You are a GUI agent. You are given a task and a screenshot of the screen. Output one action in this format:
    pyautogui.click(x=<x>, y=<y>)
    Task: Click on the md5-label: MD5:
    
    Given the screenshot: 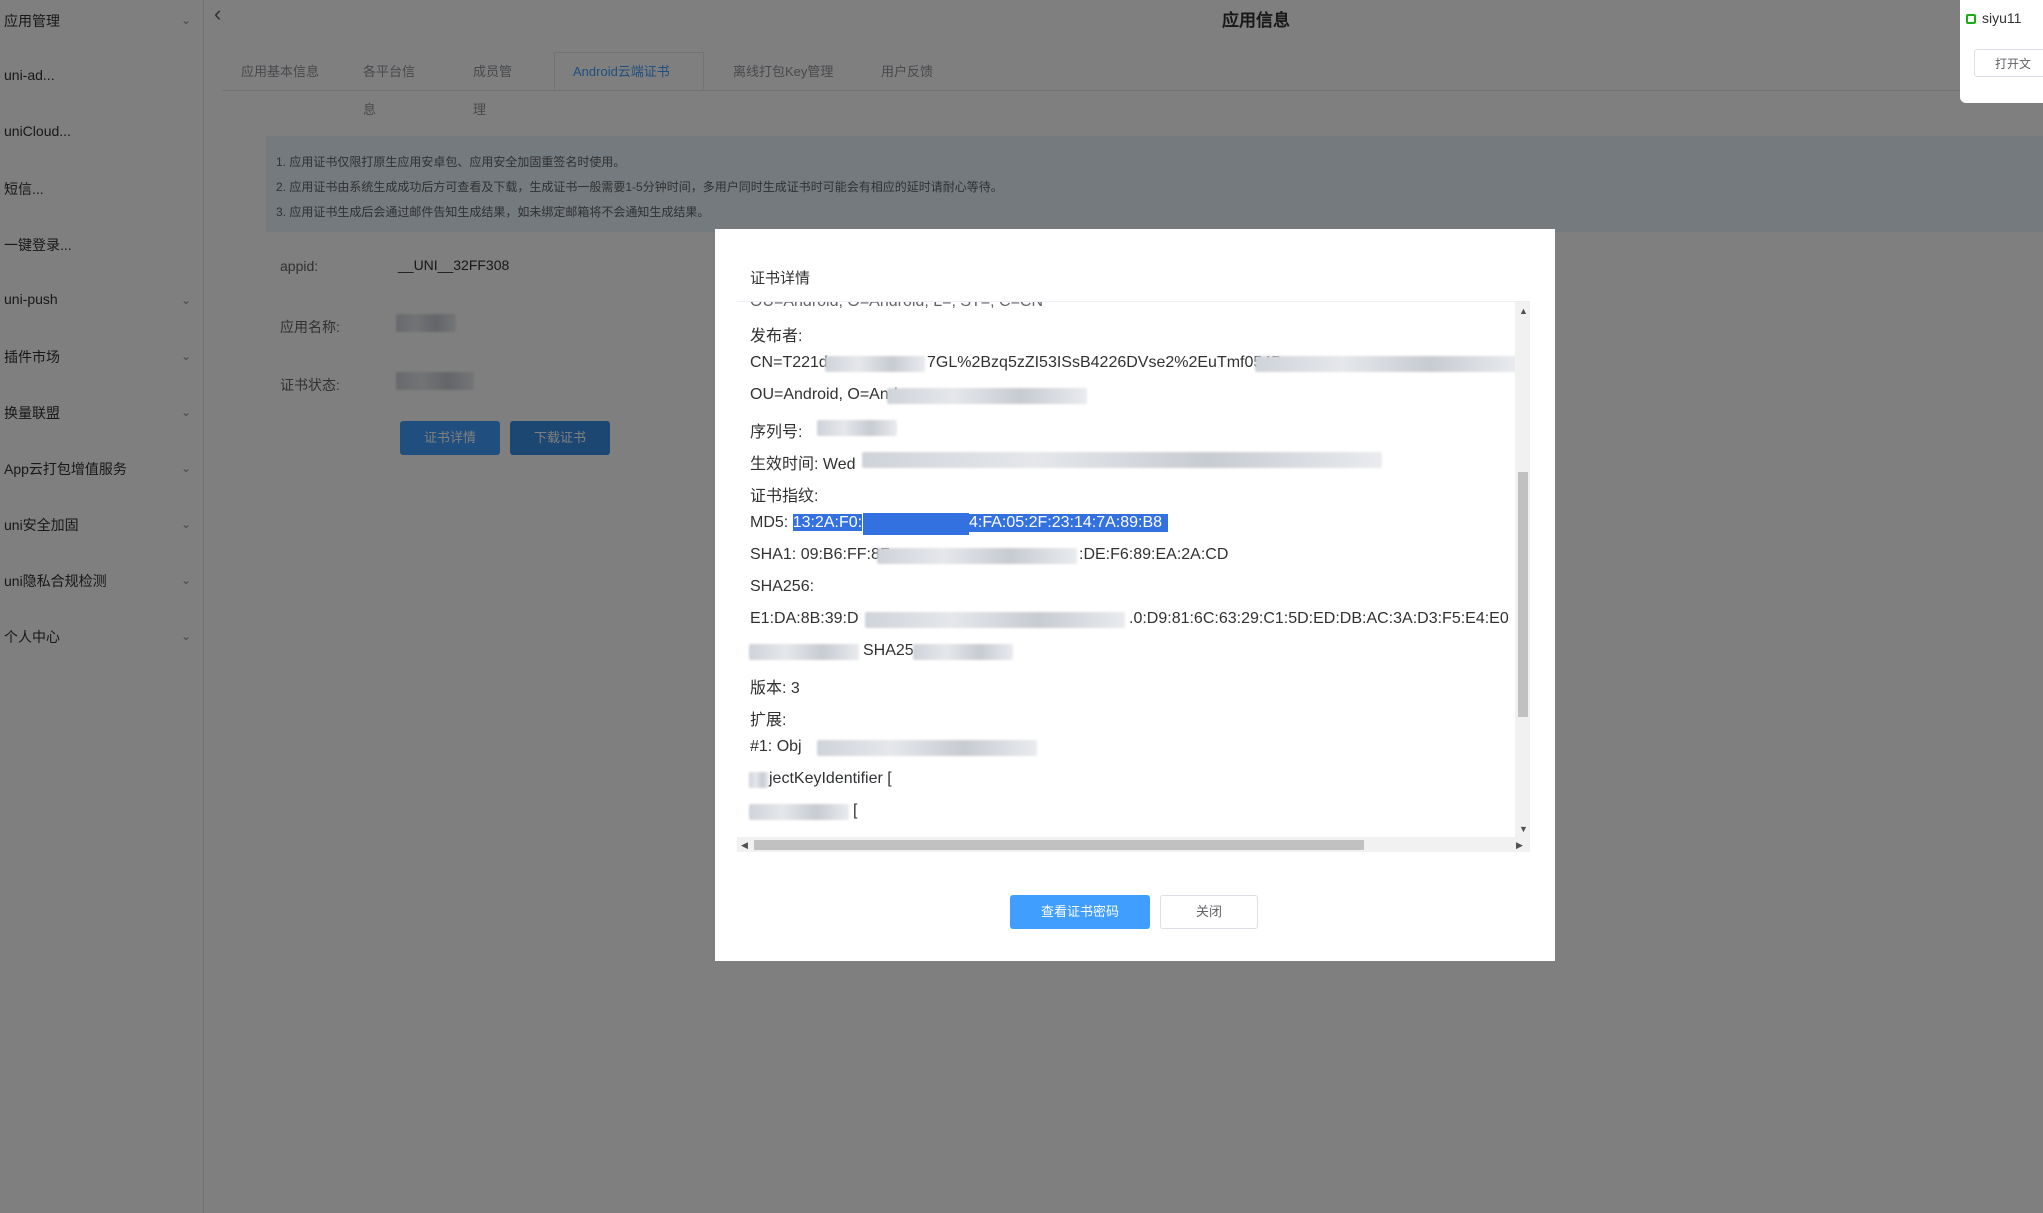 What is the action you would take?
    pyautogui.click(x=769, y=522)
    